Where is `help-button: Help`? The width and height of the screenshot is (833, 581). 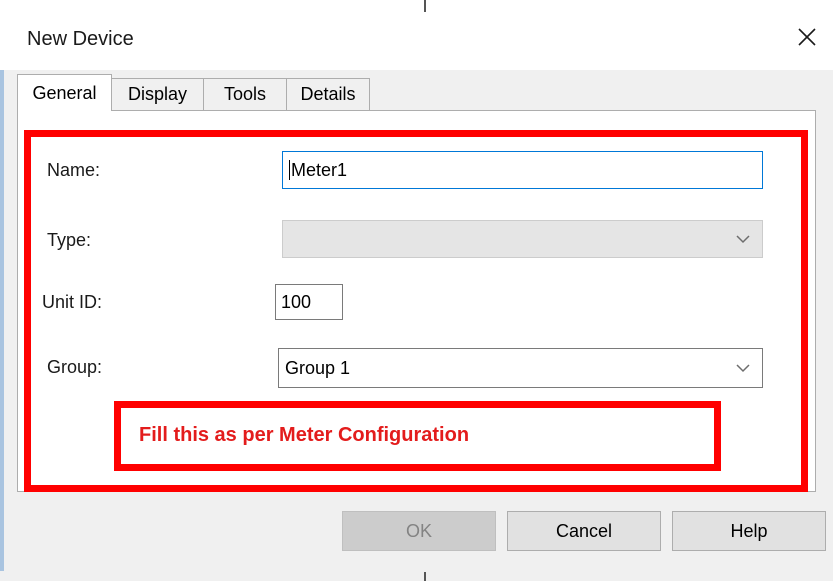 help-button: Help is located at coordinates (749, 531).